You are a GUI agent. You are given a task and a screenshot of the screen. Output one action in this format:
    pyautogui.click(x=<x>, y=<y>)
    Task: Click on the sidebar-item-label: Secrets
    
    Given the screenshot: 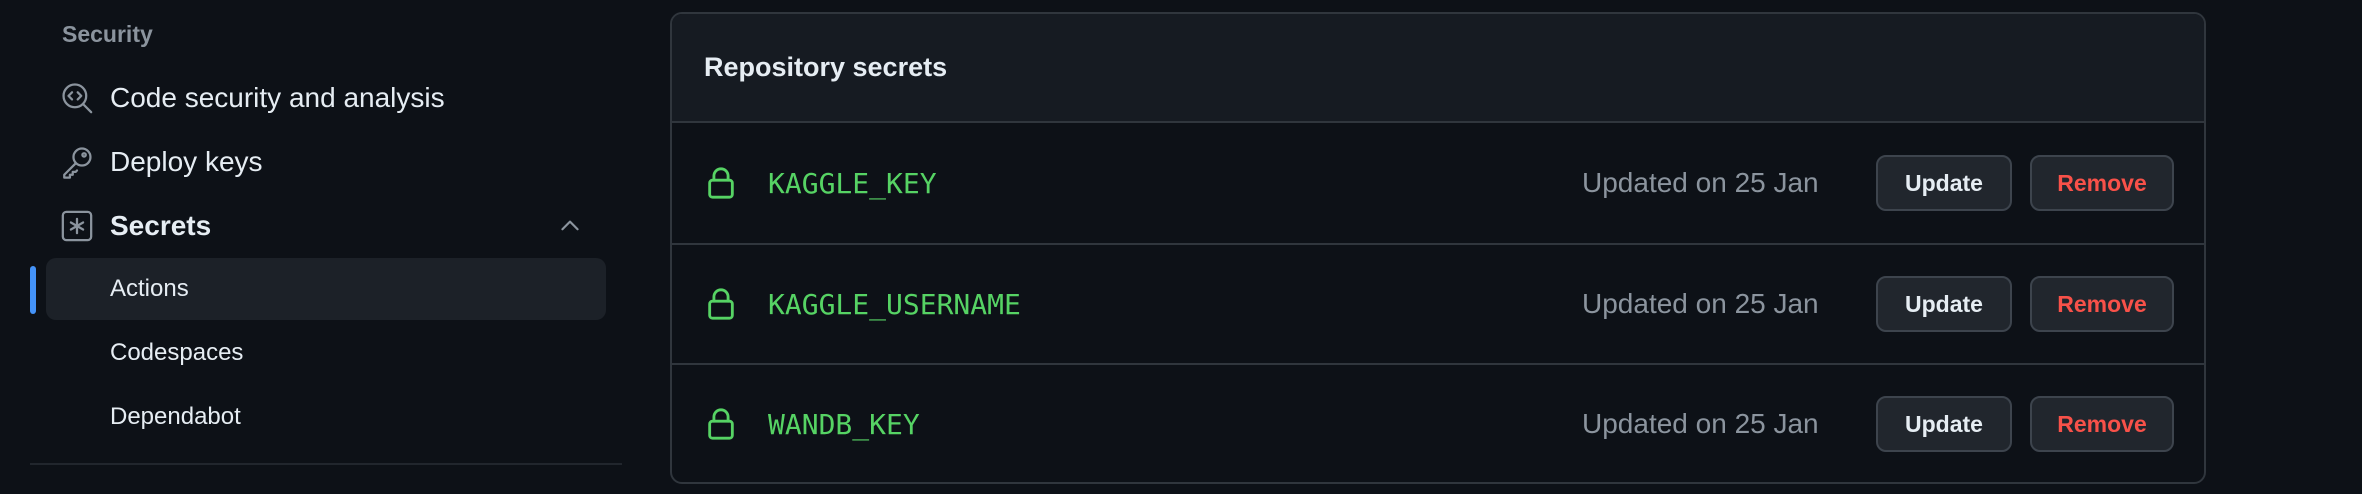 What is the action you would take?
    pyautogui.click(x=161, y=225)
    